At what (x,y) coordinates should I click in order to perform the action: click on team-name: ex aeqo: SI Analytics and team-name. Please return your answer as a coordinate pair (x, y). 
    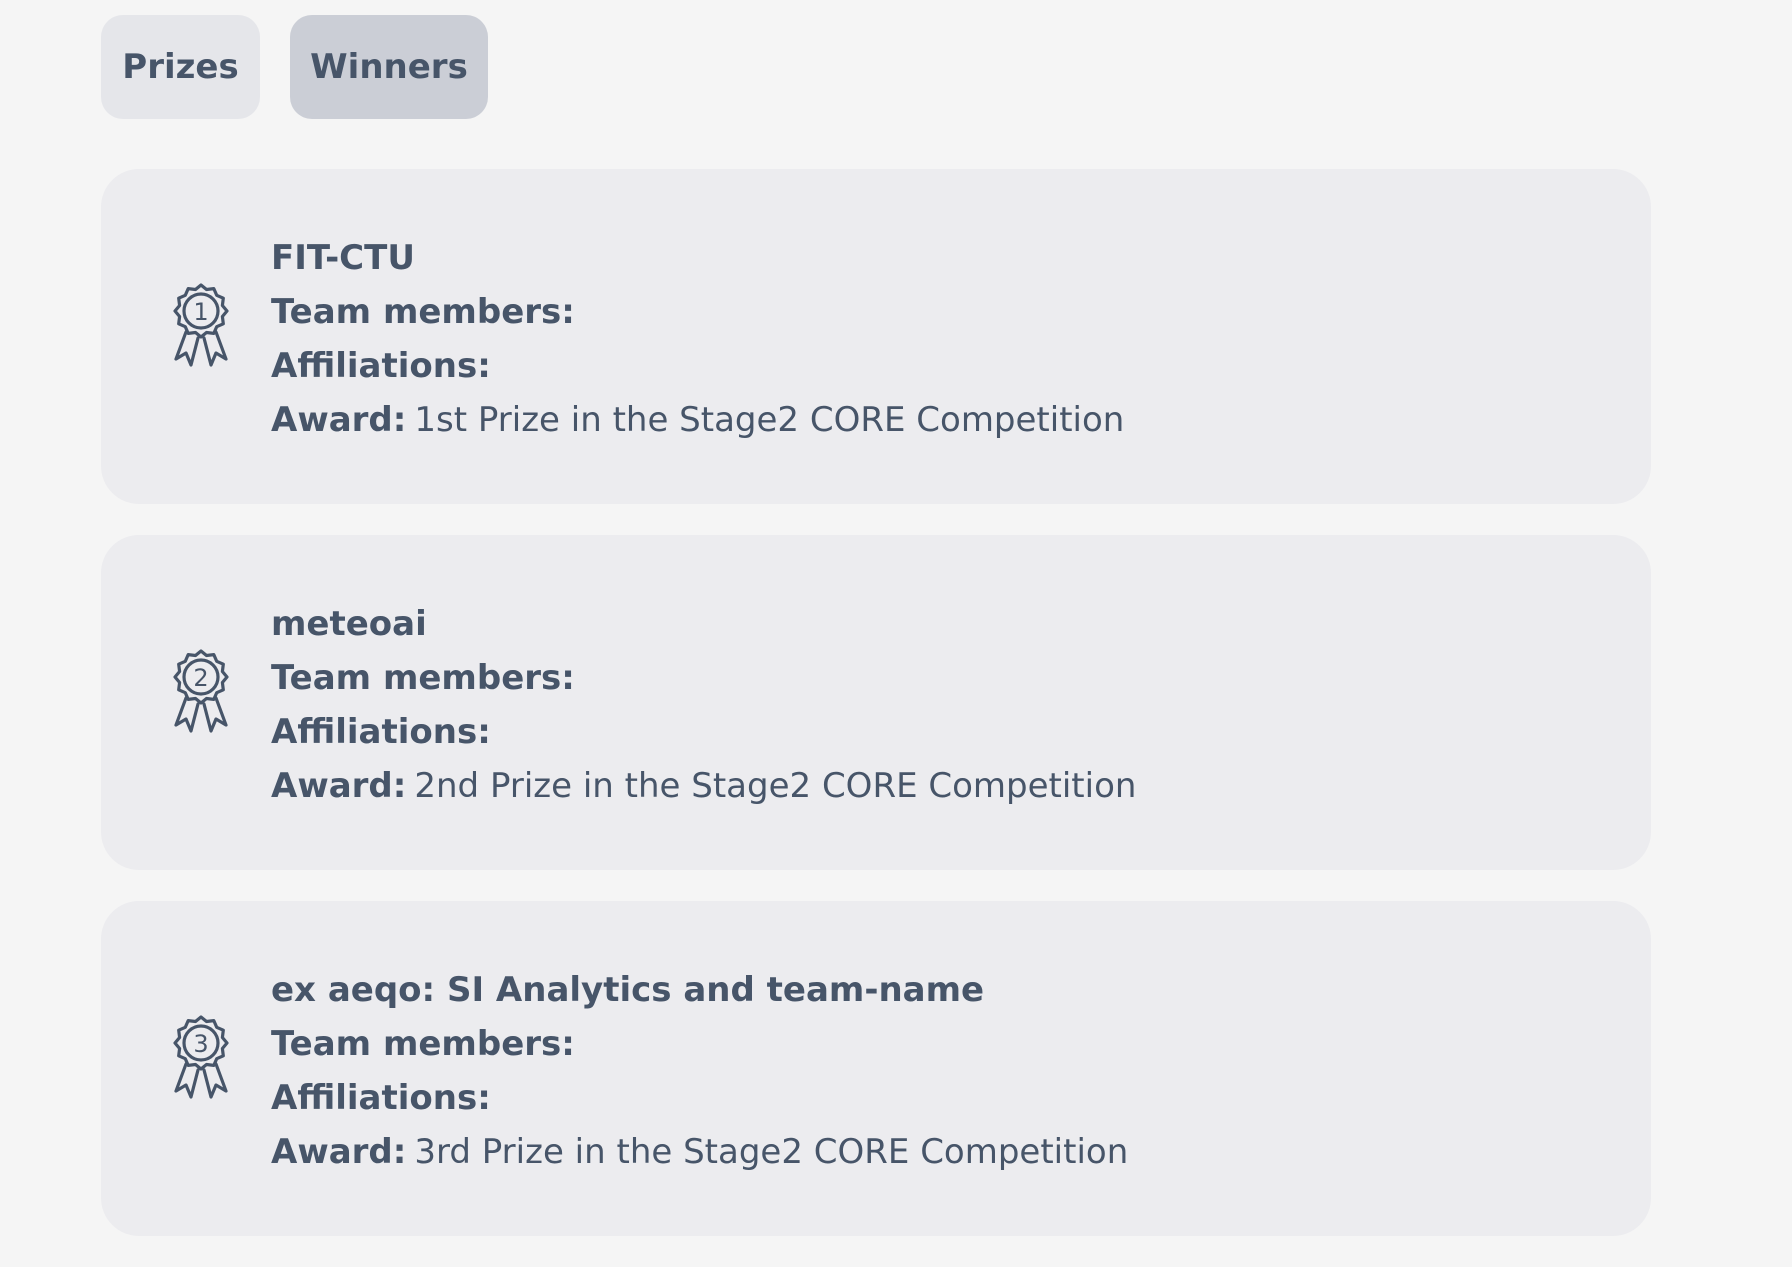
    Looking at the image, I should click on (628, 990).